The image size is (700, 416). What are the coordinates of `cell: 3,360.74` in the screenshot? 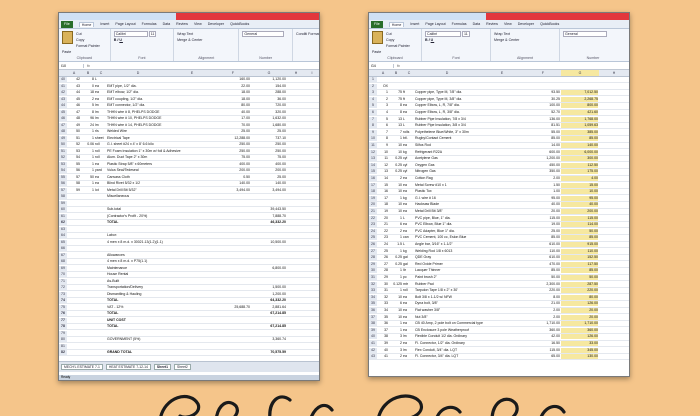 It's located at (268, 339).